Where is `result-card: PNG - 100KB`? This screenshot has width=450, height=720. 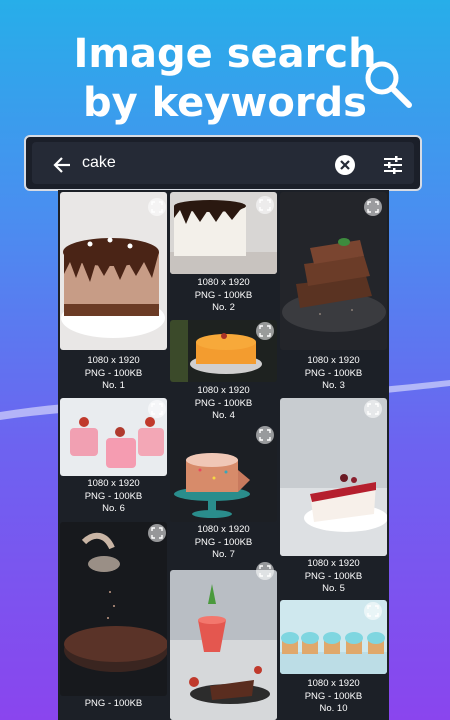
result-card: PNG - 100KB is located at coordinates (113, 621).